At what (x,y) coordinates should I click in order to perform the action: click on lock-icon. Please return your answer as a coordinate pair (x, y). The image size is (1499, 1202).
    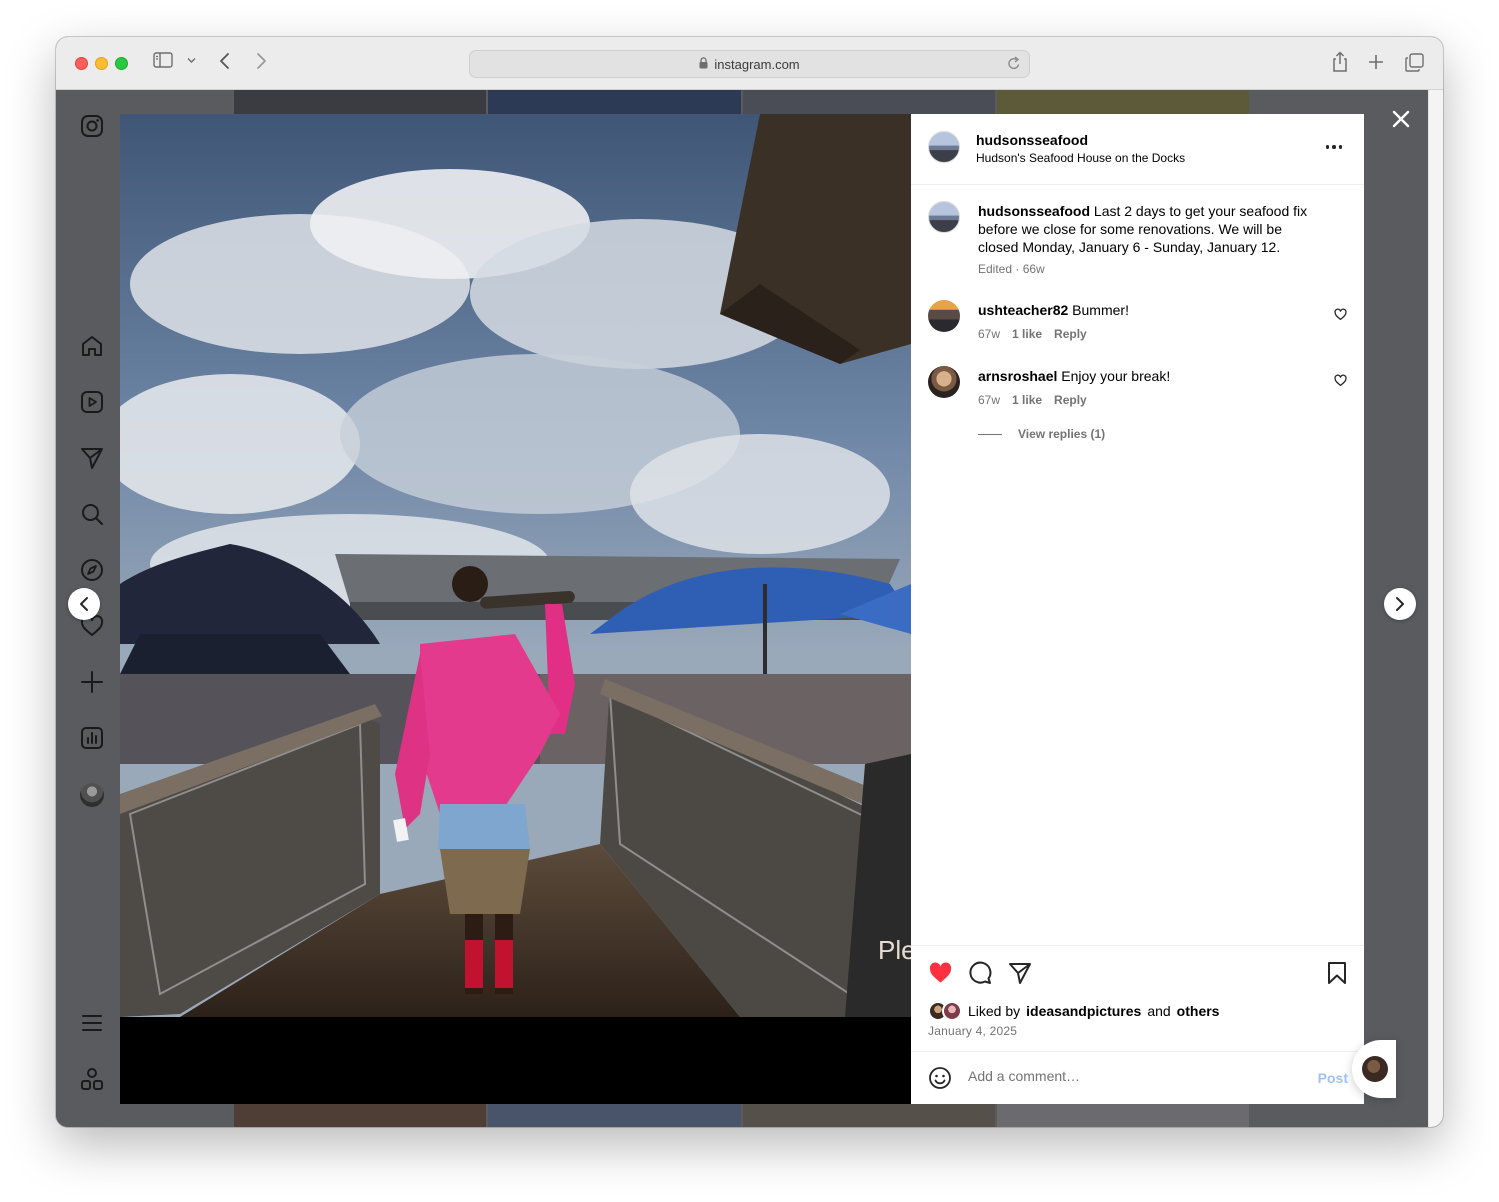
    Looking at the image, I should click on (703, 64).